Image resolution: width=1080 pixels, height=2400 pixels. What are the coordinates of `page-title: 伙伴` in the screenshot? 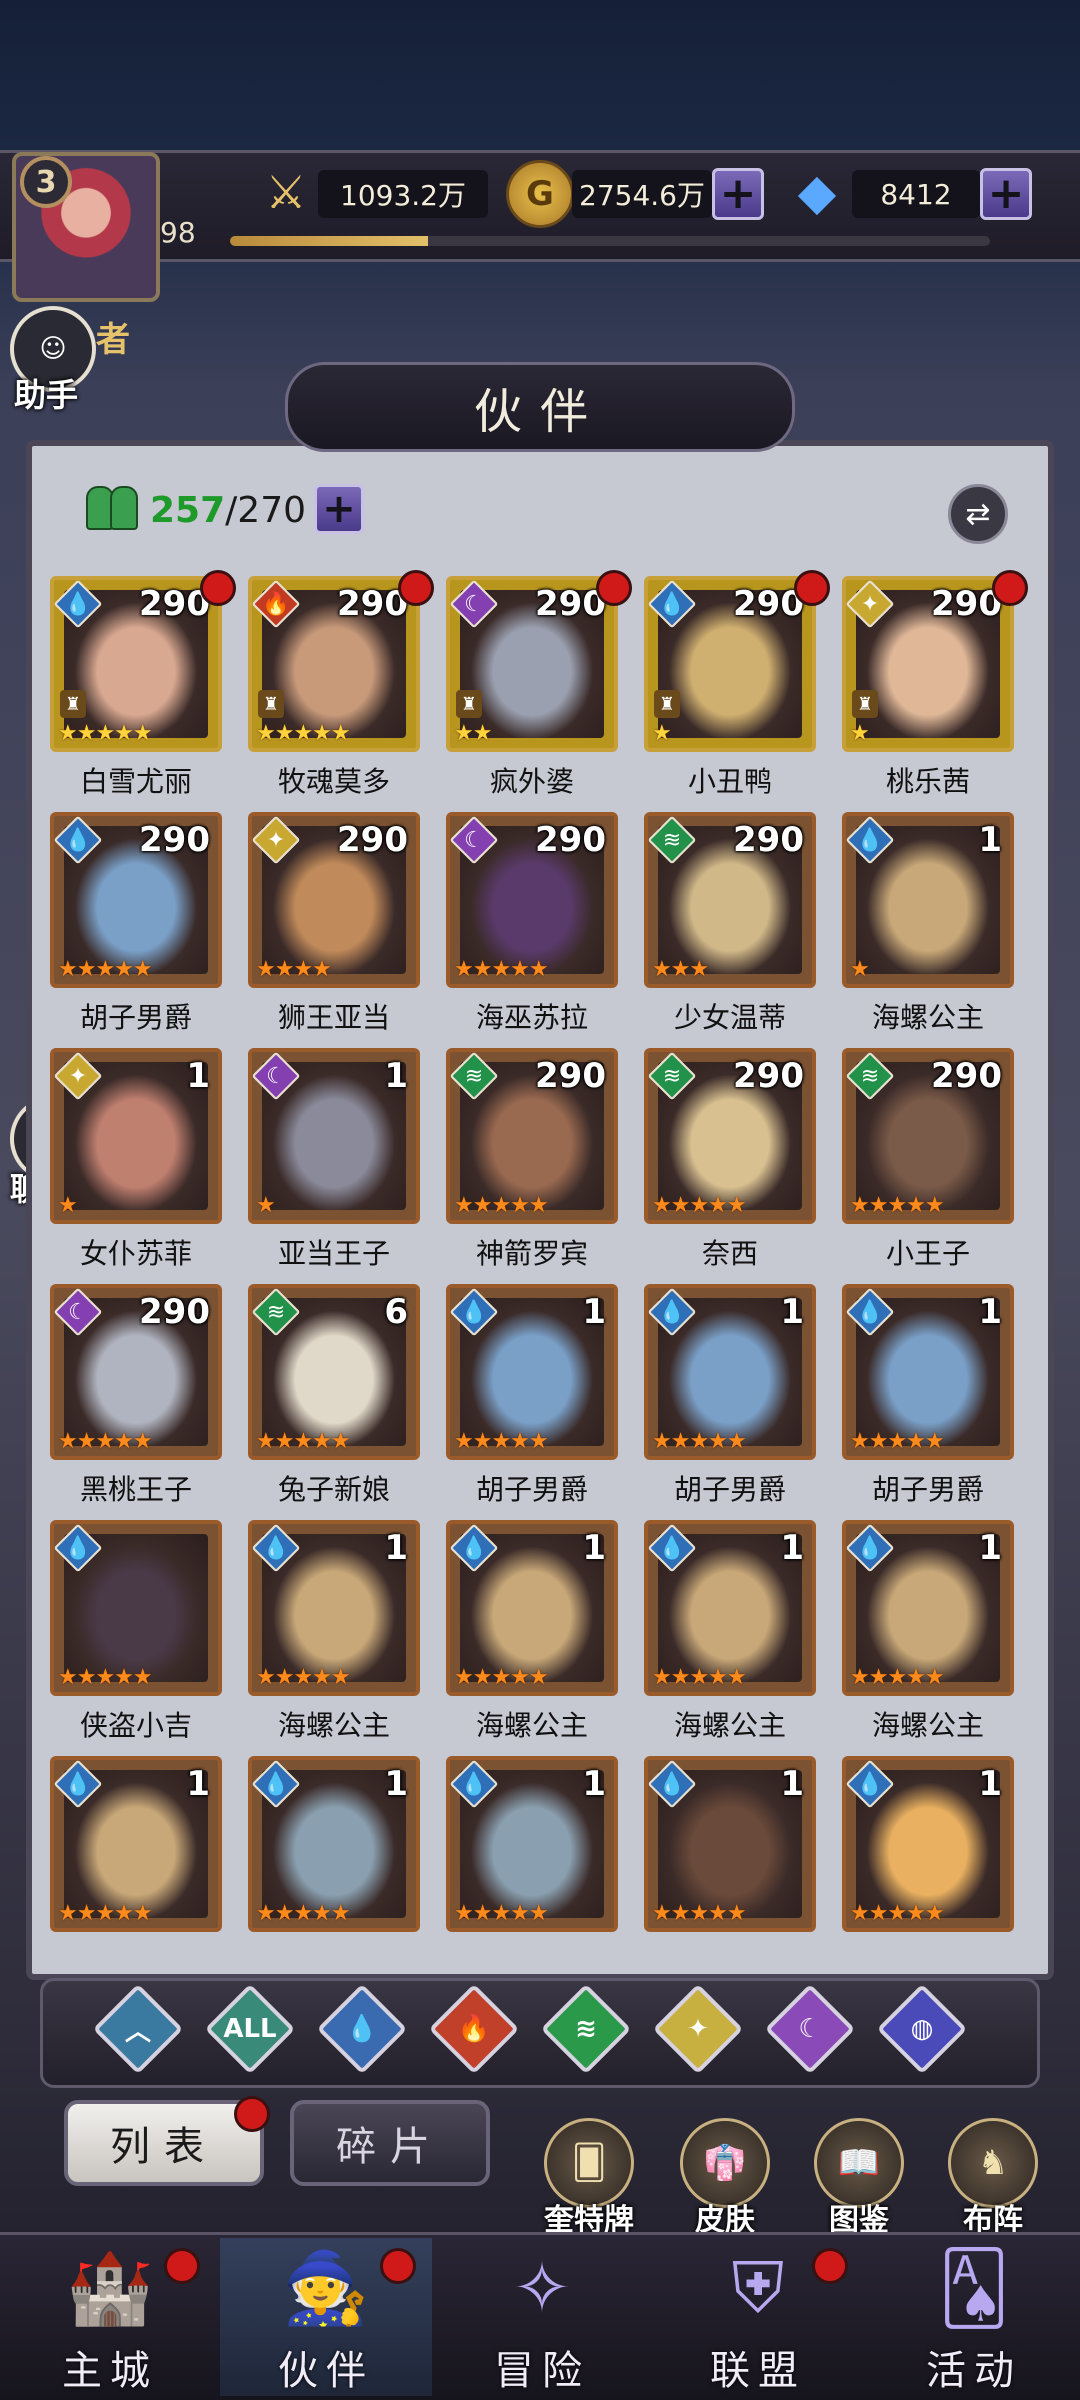 It's located at (539, 412).